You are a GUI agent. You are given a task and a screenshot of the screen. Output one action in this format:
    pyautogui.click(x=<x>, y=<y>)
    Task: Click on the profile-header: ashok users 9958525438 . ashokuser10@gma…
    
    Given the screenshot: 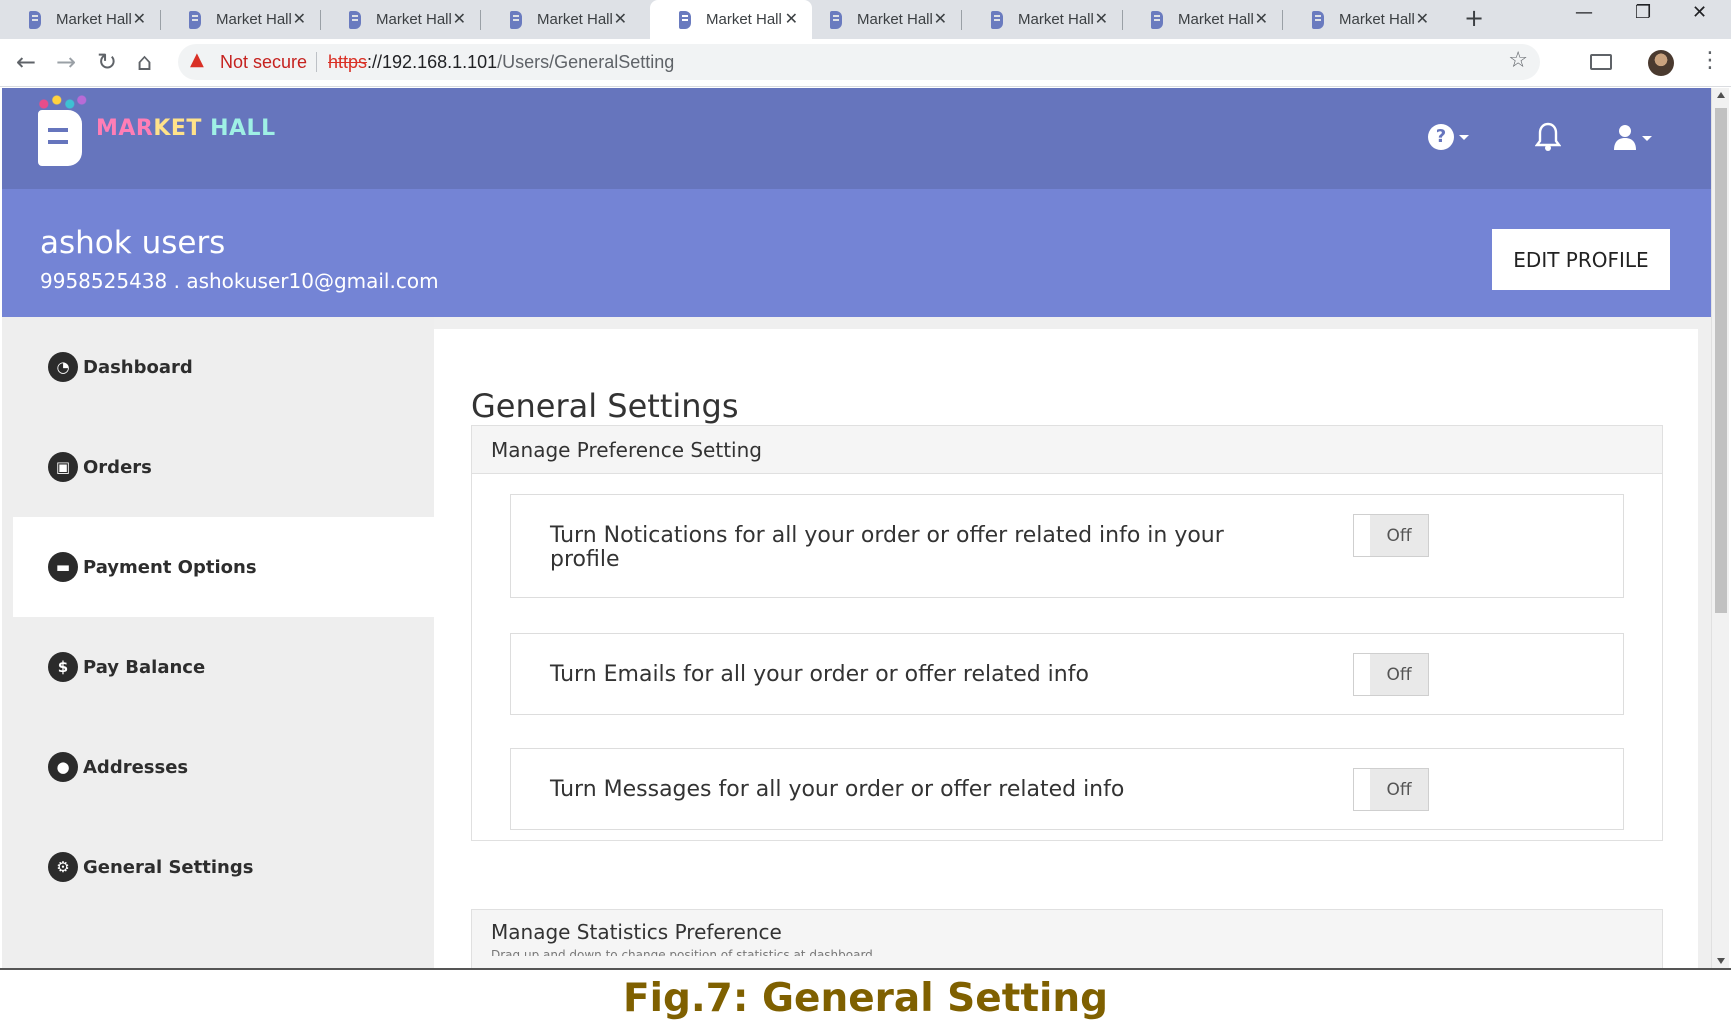 What is the action you would take?
    pyautogui.click(x=856, y=253)
    